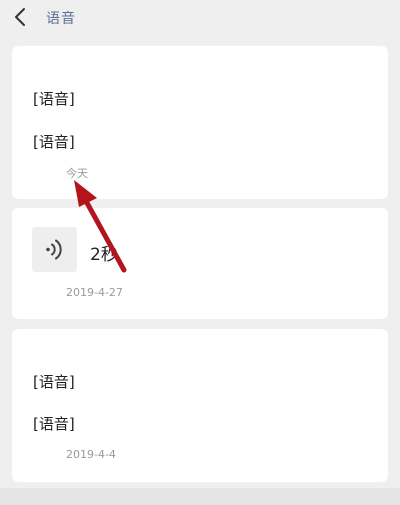  What do you see at coordinates (77, 173) in the screenshot?
I see `item-date: 今天` at bounding box center [77, 173].